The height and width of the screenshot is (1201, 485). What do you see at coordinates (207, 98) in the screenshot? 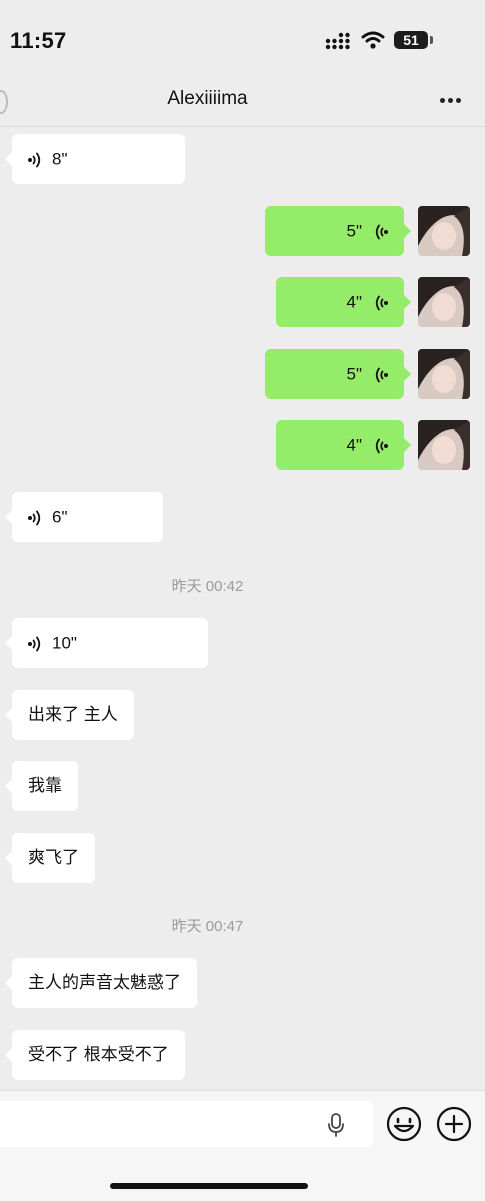
I see `chat-title: Alexiiiima` at bounding box center [207, 98].